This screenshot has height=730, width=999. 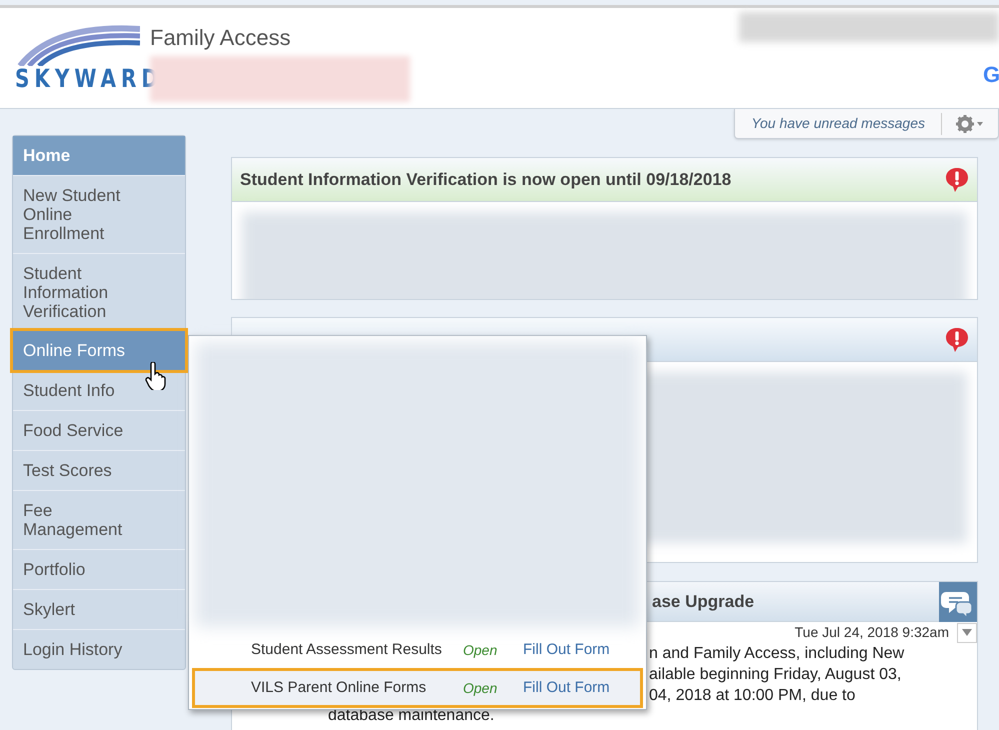 I want to click on nav-item: Skylert, so click(x=99, y=609).